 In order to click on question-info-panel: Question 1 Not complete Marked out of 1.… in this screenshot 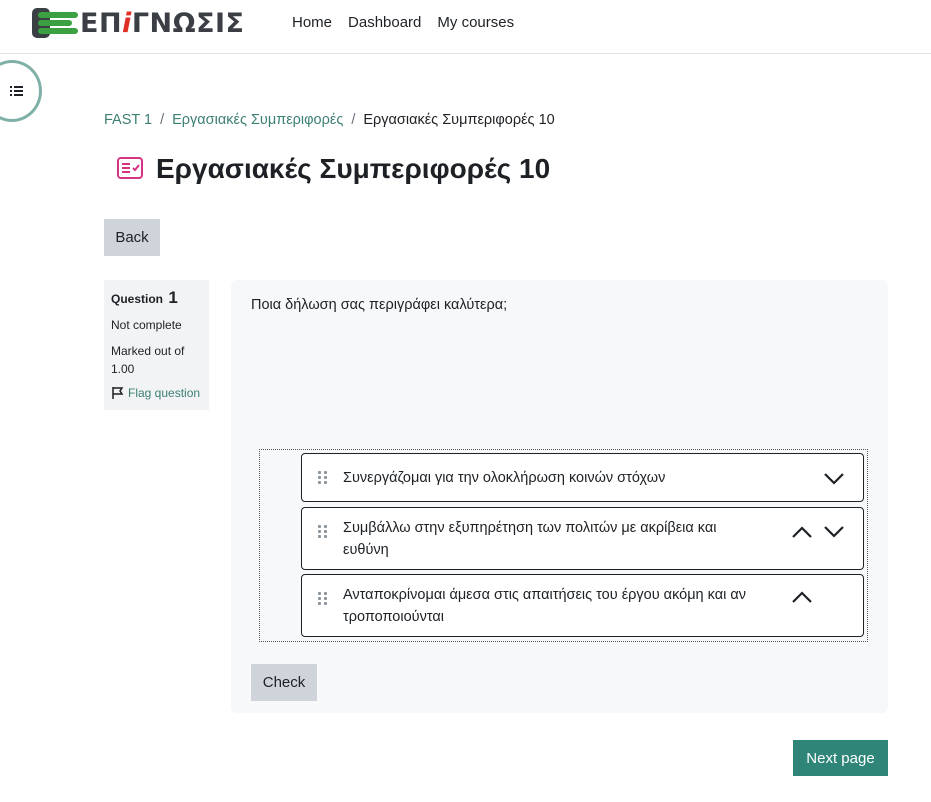, I will do `click(156, 345)`.